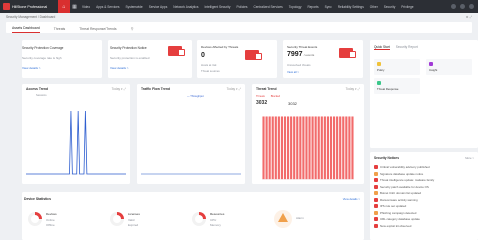 The width and height of the screenshot is (478, 240). I want to click on traffic-trend-tools: Today ▾ ⤢, so click(234, 89).